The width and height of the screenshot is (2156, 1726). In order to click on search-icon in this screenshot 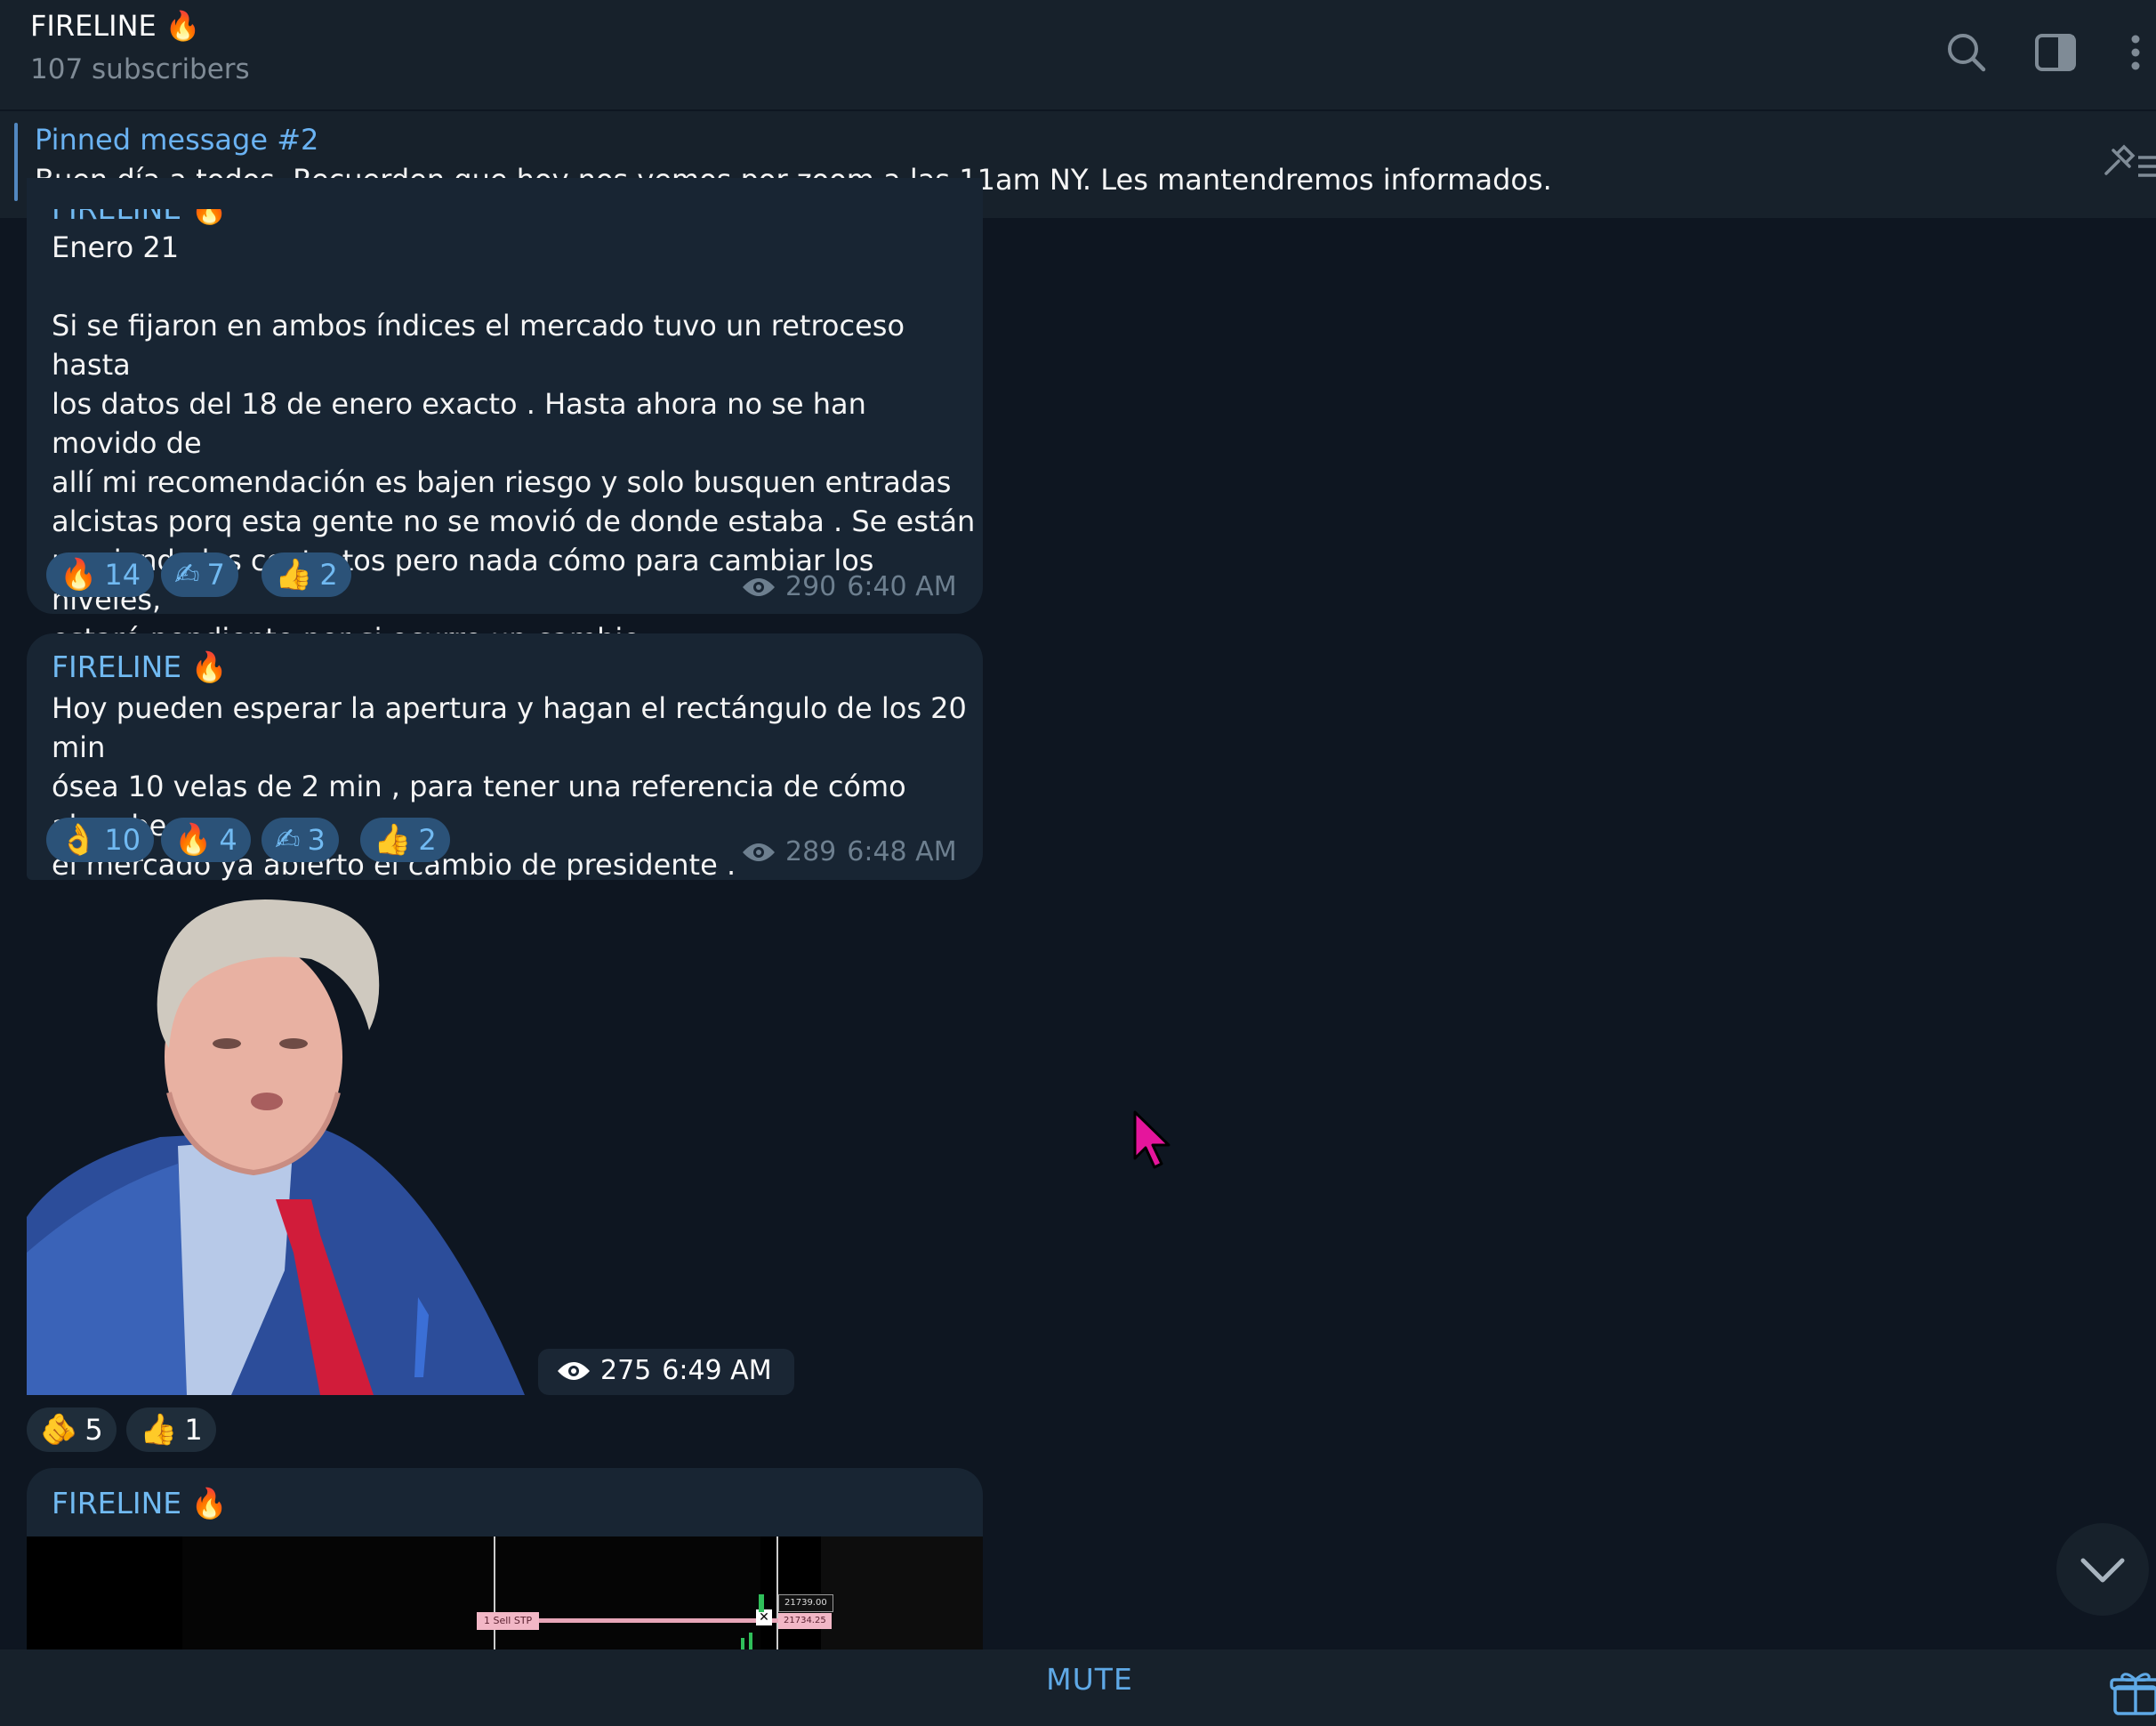, I will do `click(1966, 52)`.